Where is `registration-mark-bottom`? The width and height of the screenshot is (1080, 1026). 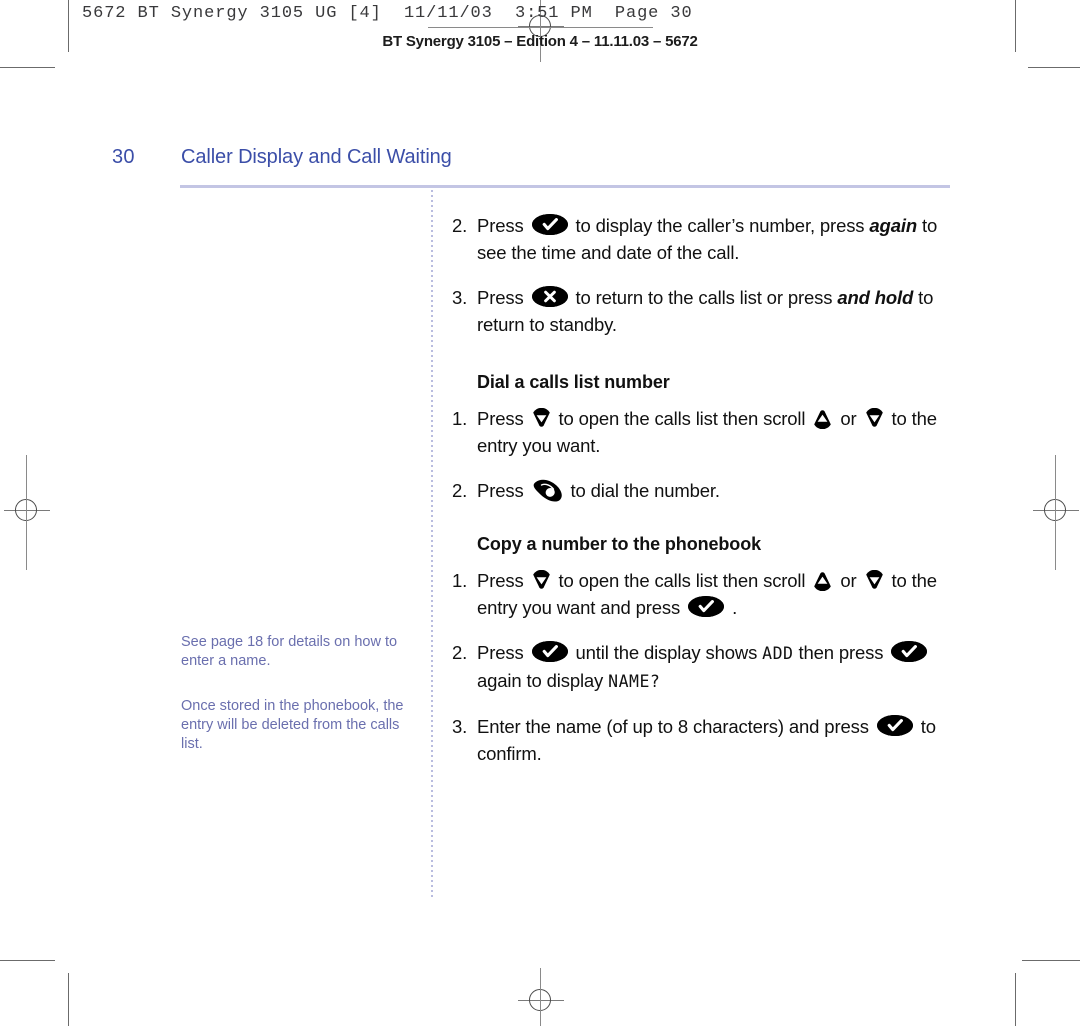 registration-mark-bottom is located at coordinates (541, 1001).